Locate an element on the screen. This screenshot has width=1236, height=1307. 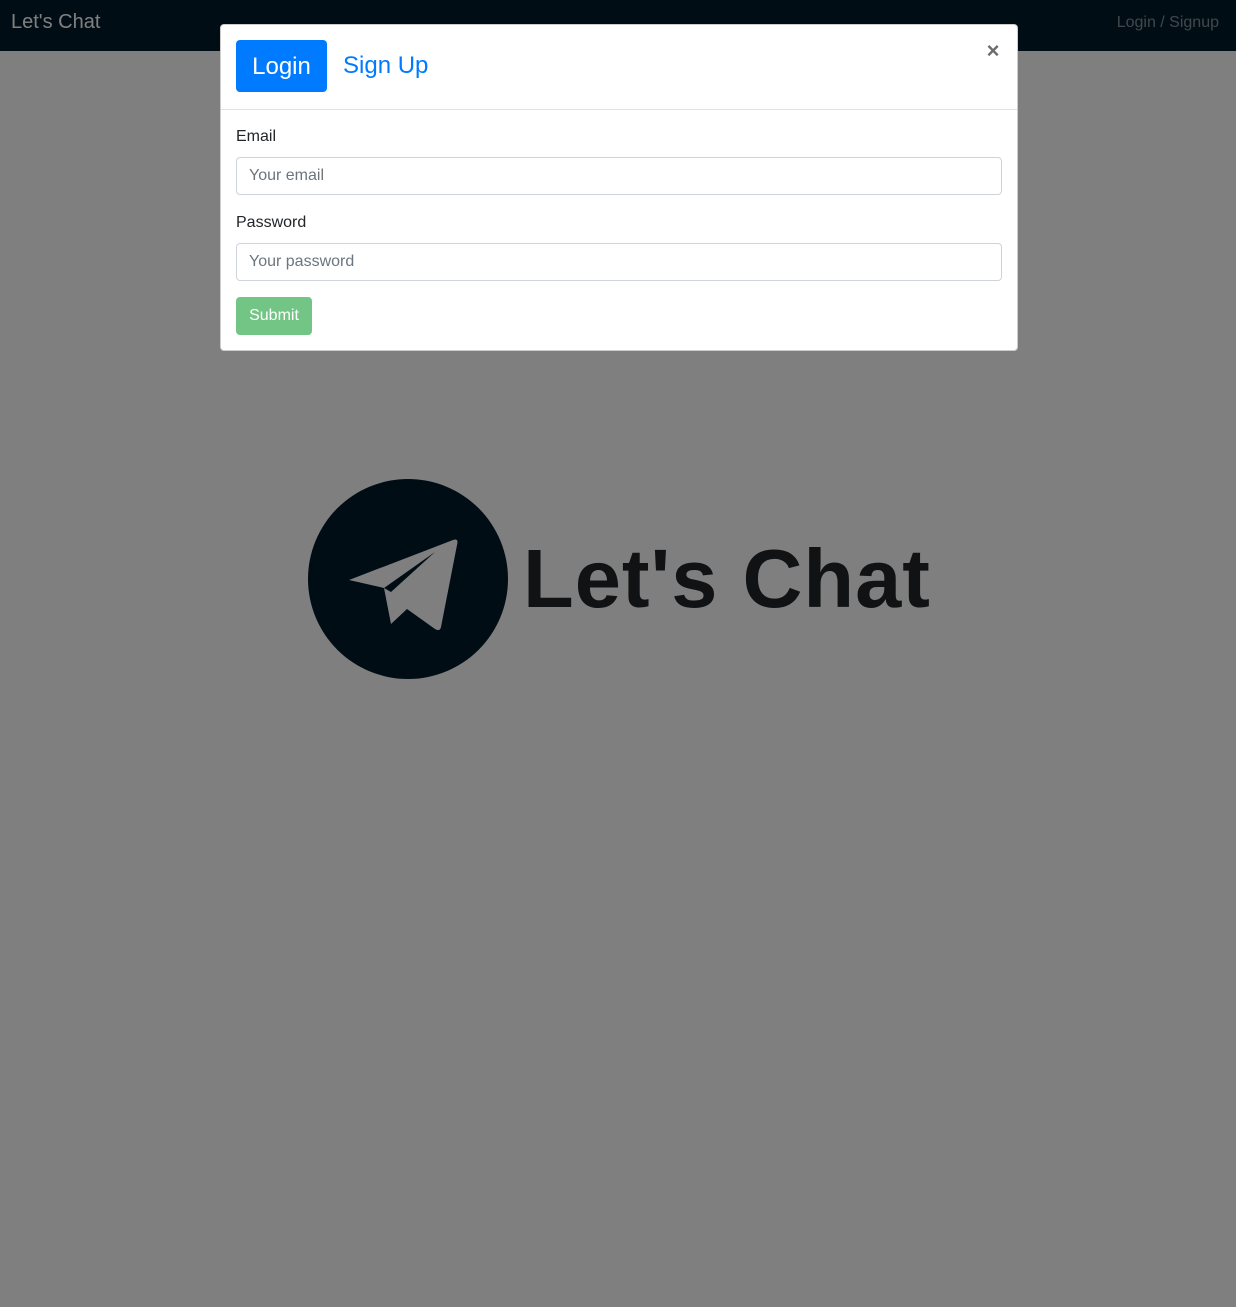
modal-header: Login Sign Up × is located at coordinates (619, 67).